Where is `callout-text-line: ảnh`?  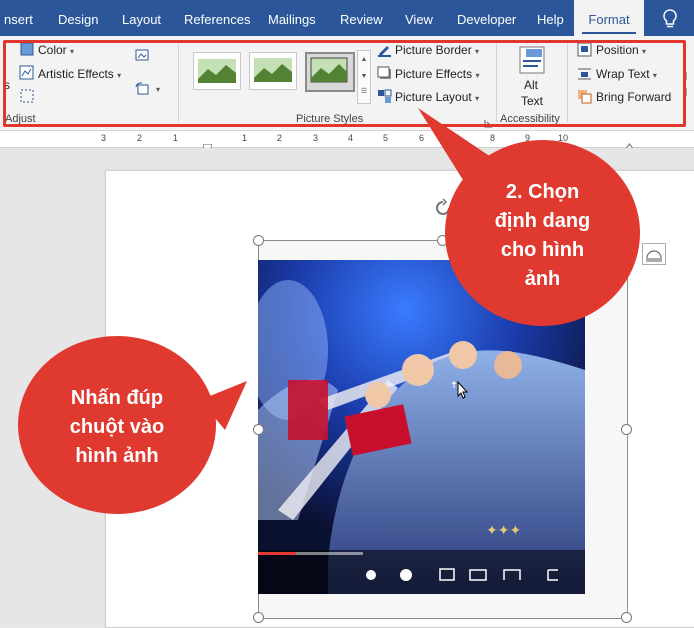
callout-text-line: ảnh is located at coordinates (542, 279).